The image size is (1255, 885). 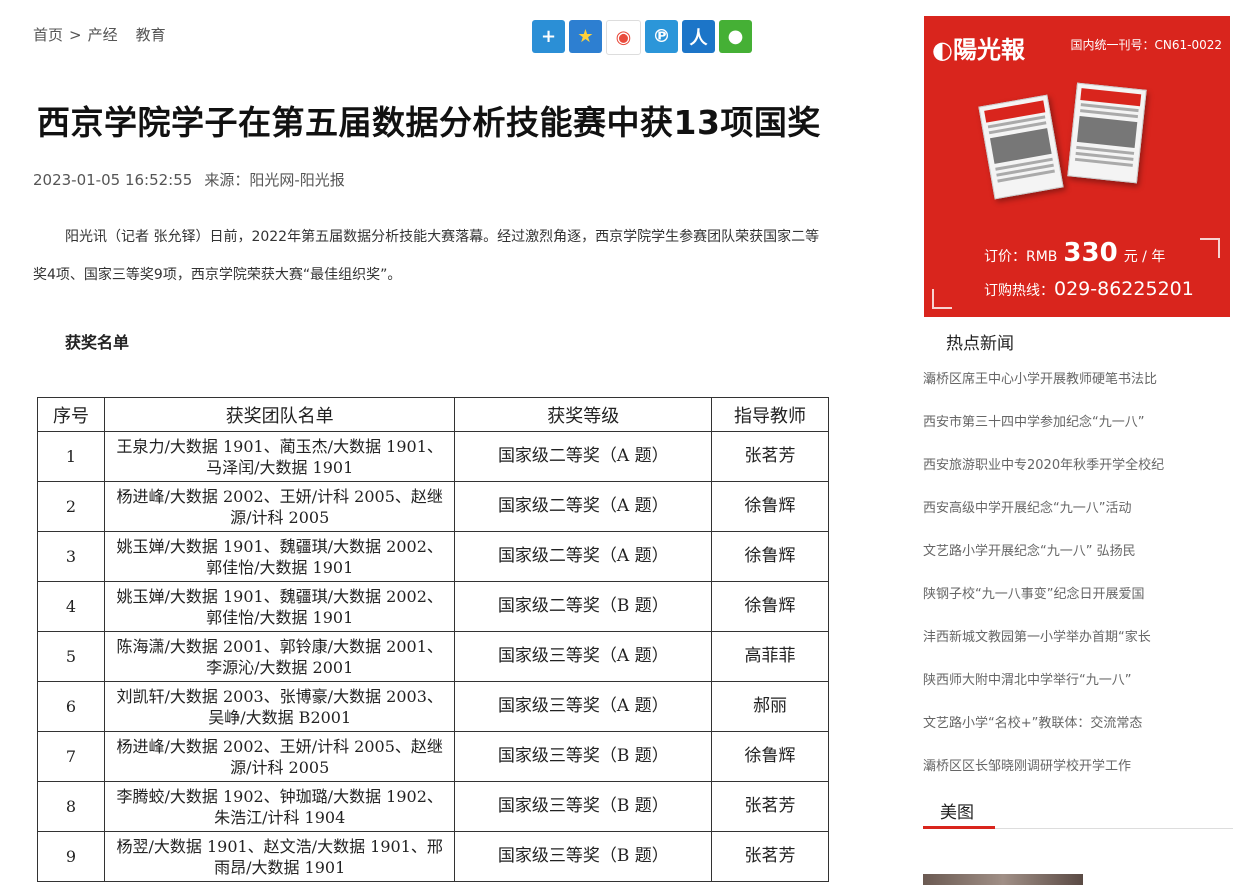 I want to click on weibo-icon: ◉, so click(x=623, y=37).